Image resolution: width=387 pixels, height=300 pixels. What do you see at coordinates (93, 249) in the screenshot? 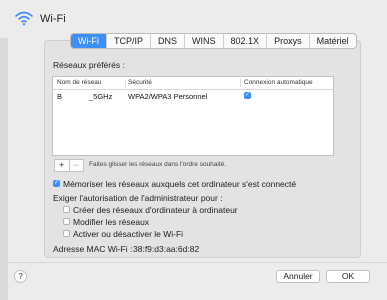
I see `mac-address-label: Adresse MAC Wi-Fi :` at bounding box center [93, 249].